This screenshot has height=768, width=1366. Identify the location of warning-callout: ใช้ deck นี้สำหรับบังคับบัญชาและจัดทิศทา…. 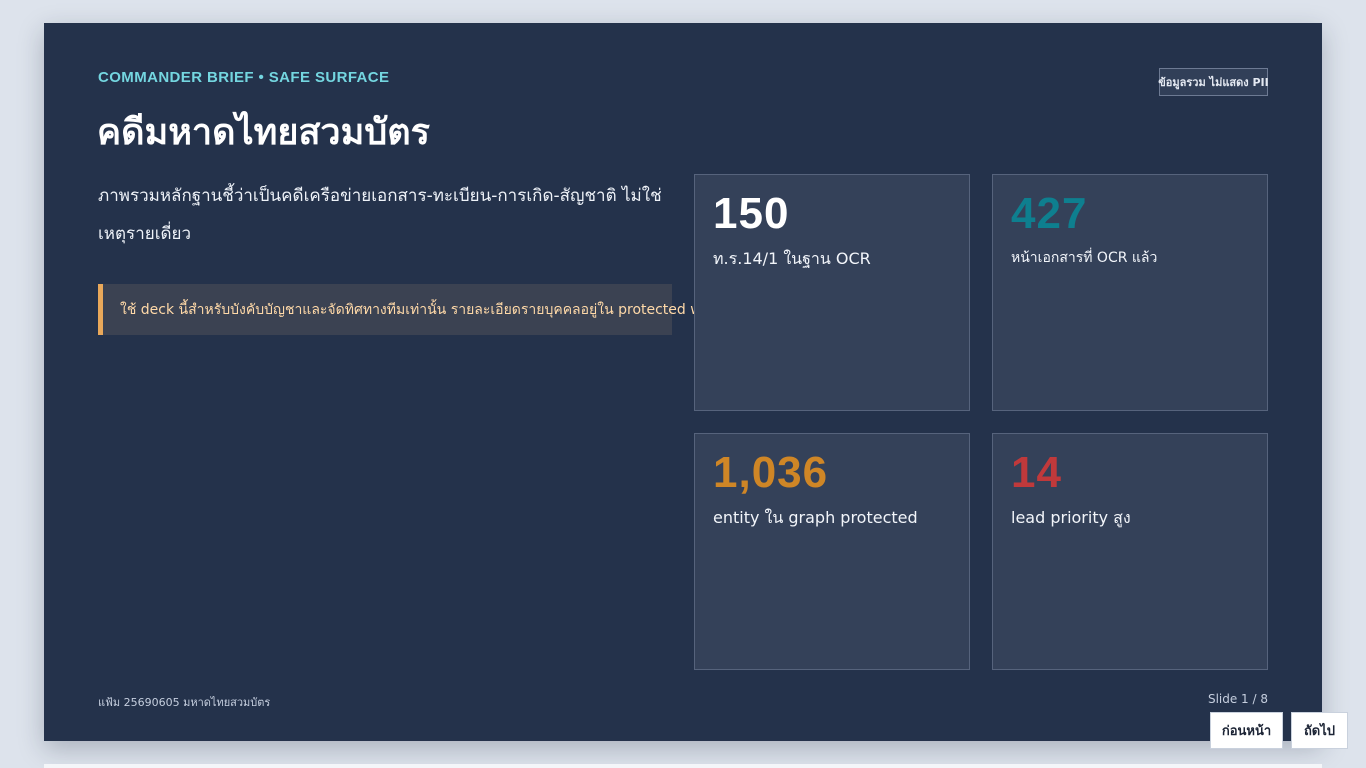
(428, 309).